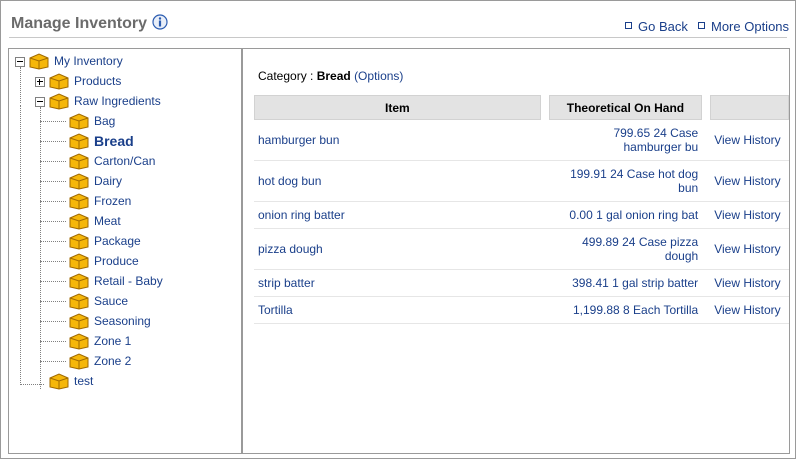 Image resolution: width=796 pixels, height=459 pixels. What do you see at coordinates (656, 26) in the screenshot?
I see `go-back-link: Go Back` at bounding box center [656, 26].